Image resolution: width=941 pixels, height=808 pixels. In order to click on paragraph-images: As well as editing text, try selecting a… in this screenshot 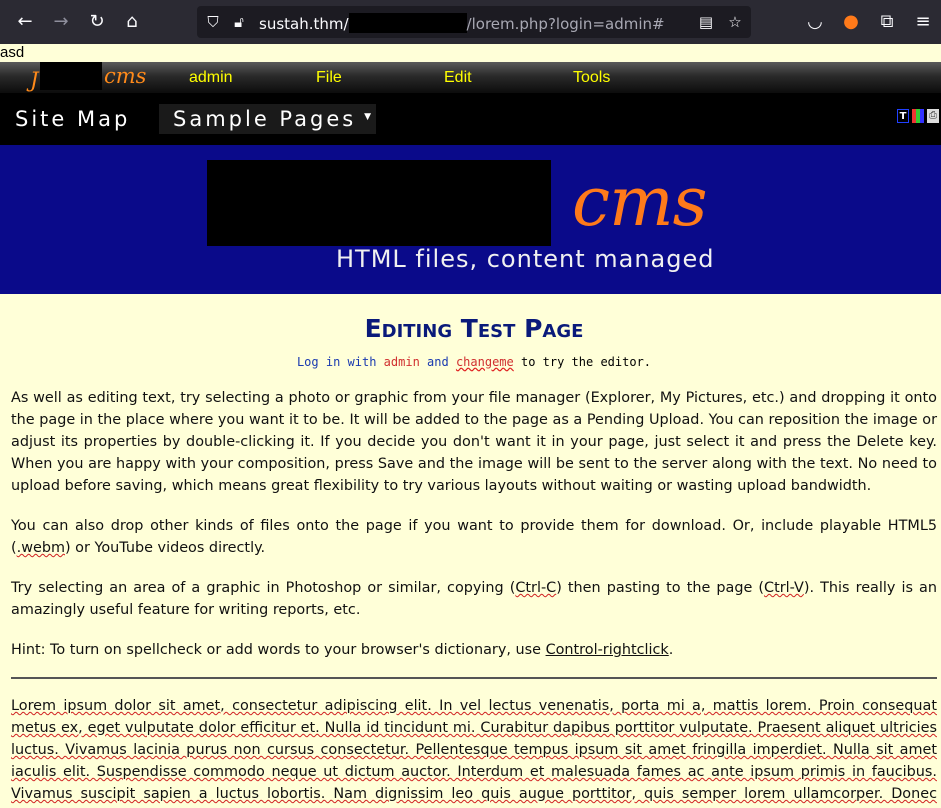, I will do `click(474, 442)`.